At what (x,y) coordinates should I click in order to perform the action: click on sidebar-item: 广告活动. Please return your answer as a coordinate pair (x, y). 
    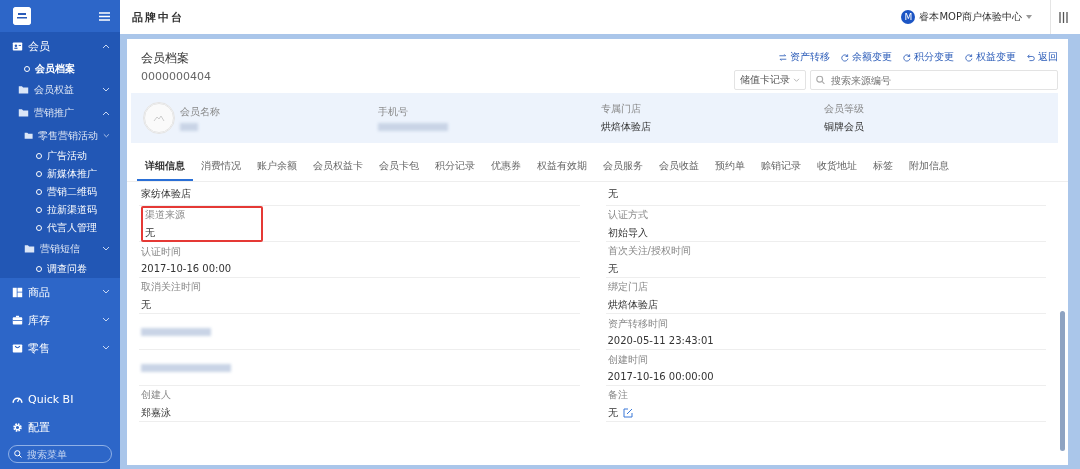
    Looking at the image, I should click on (60, 156).